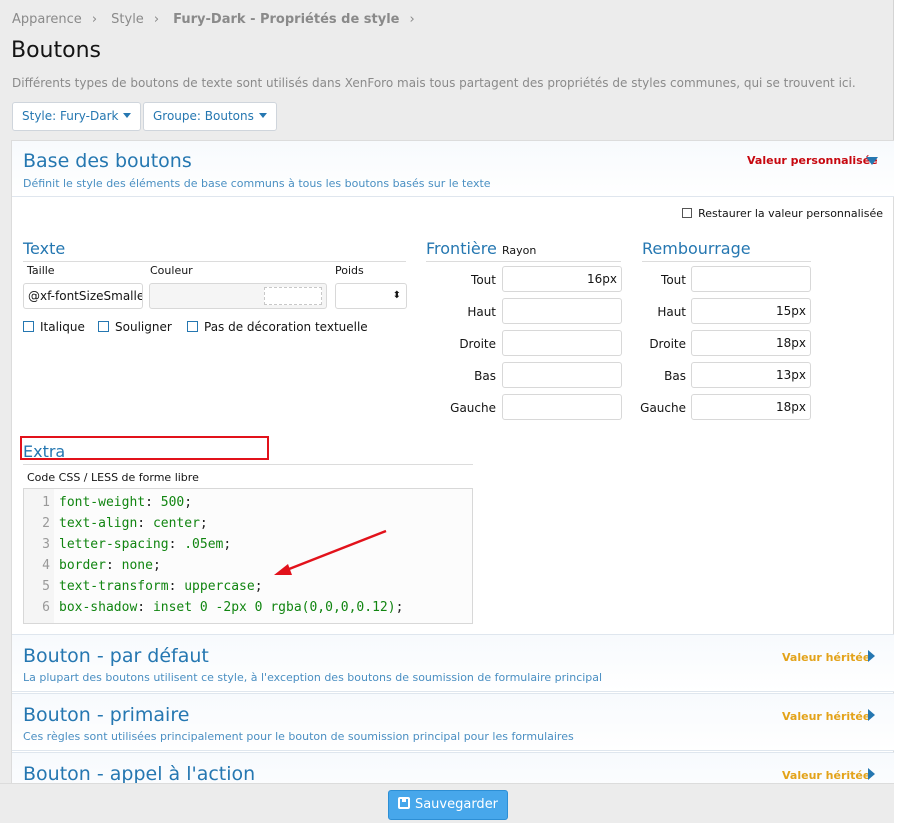  I want to click on highlight-annotation, so click(144, 448).